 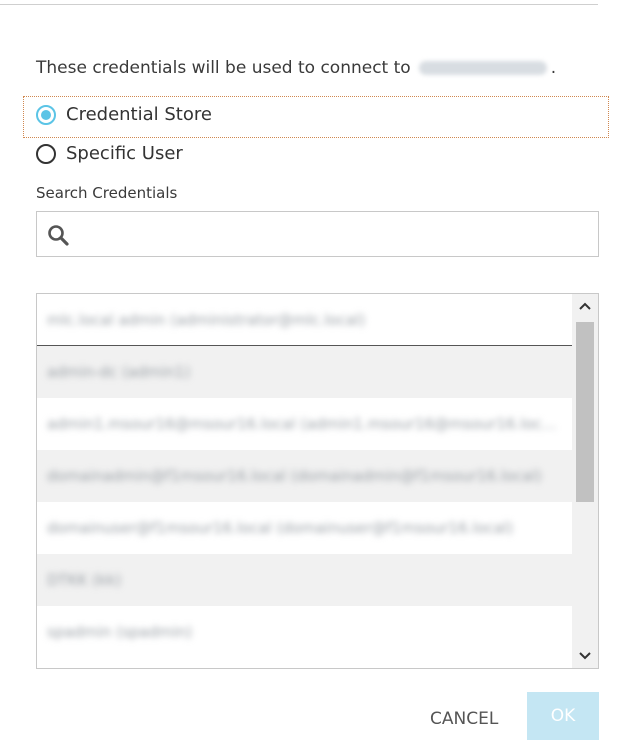 I want to click on list-item: spadmin (spadmin), so click(x=305, y=632).